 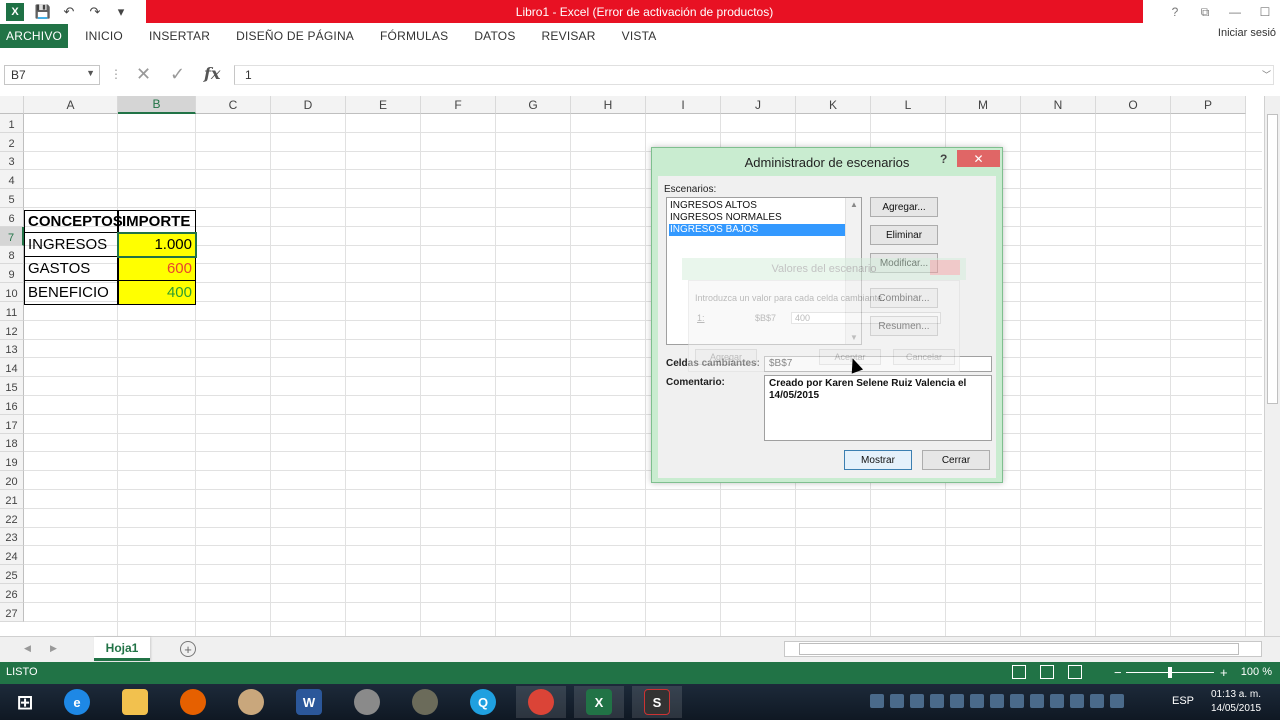 I want to click on row-header-6: 6, so click(x=12, y=217).